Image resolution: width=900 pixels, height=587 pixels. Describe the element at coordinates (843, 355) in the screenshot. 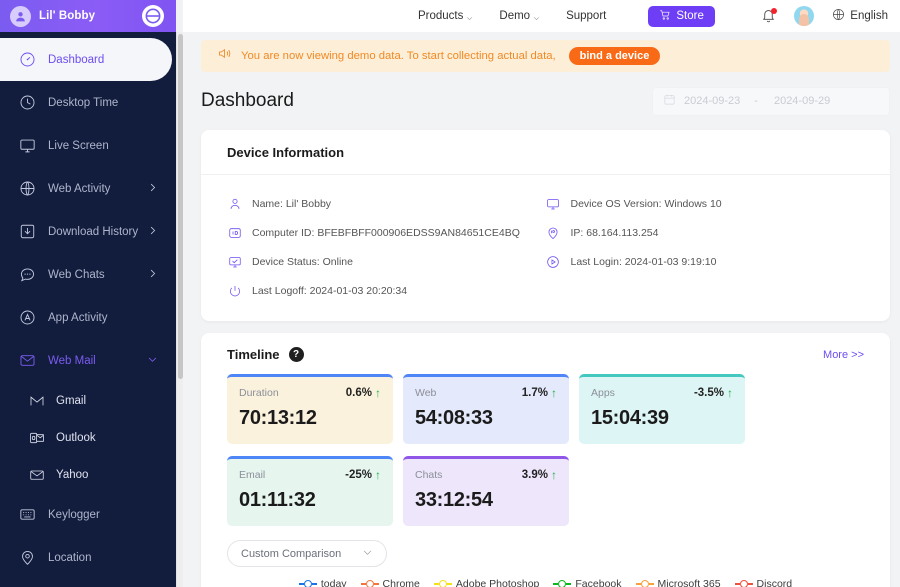

I see `timeline-more-link: More >>` at that location.